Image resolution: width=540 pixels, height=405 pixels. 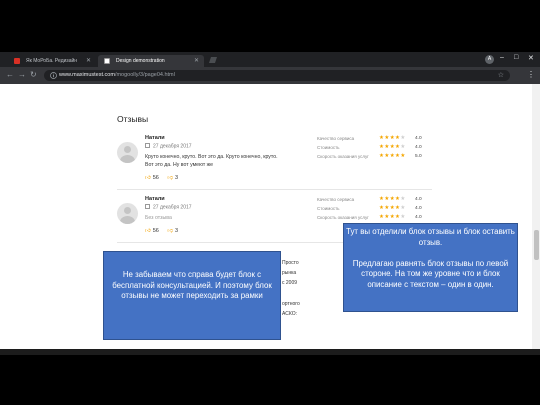 I want to click on new-tab-icon, so click(x=213, y=60).